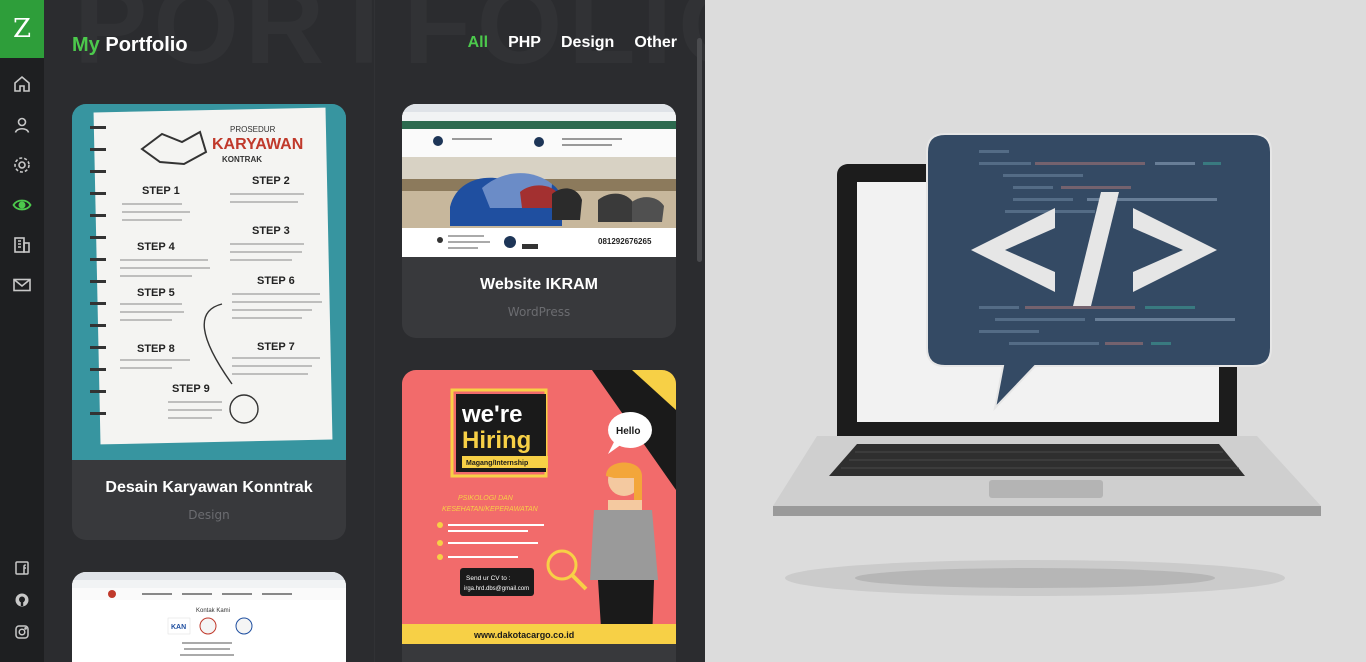 Image resolution: width=1366 pixels, height=662 pixels. I want to click on portfolio-card-website-ikram: 081292676265 Website IKRAM WordPress, so click(539, 221).